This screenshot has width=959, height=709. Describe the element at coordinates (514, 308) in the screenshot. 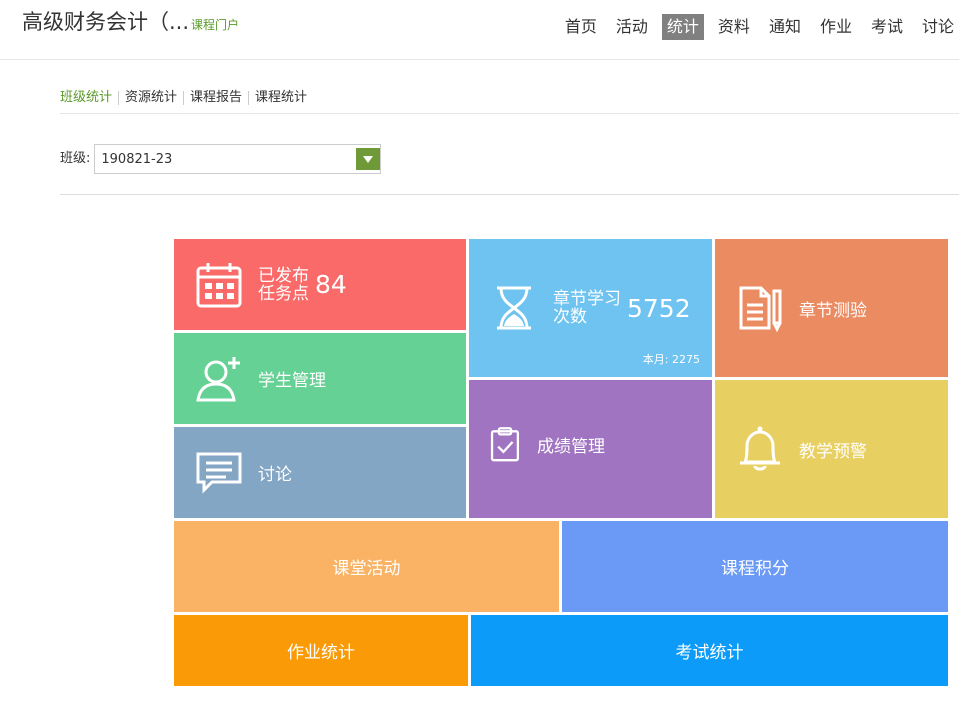

I see `hourglass-icon` at that location.